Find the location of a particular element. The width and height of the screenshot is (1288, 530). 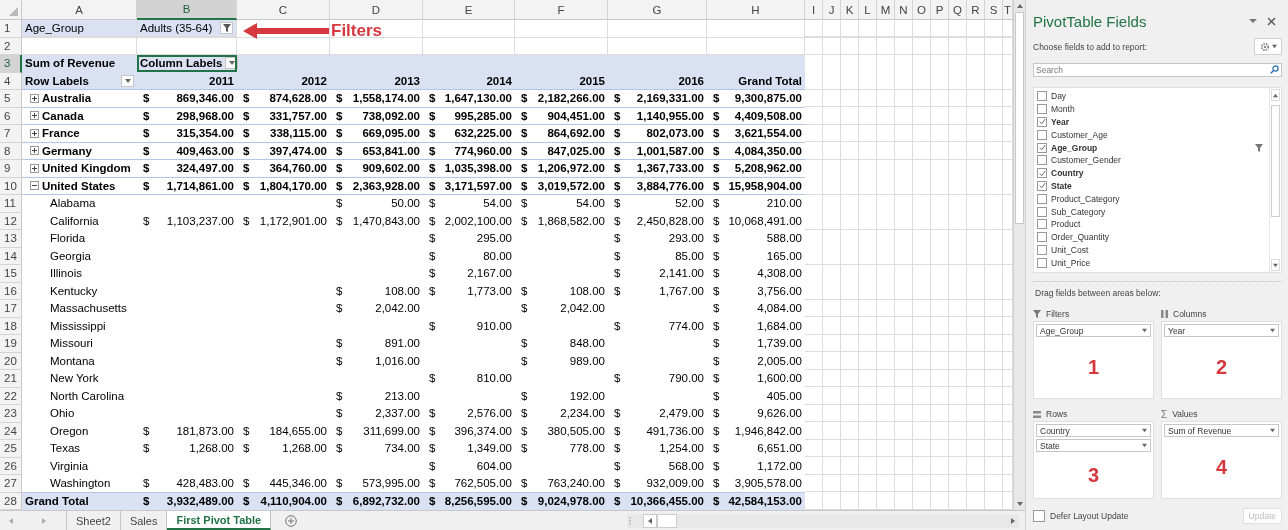

column-header: M is located at coordinates (886, 10).